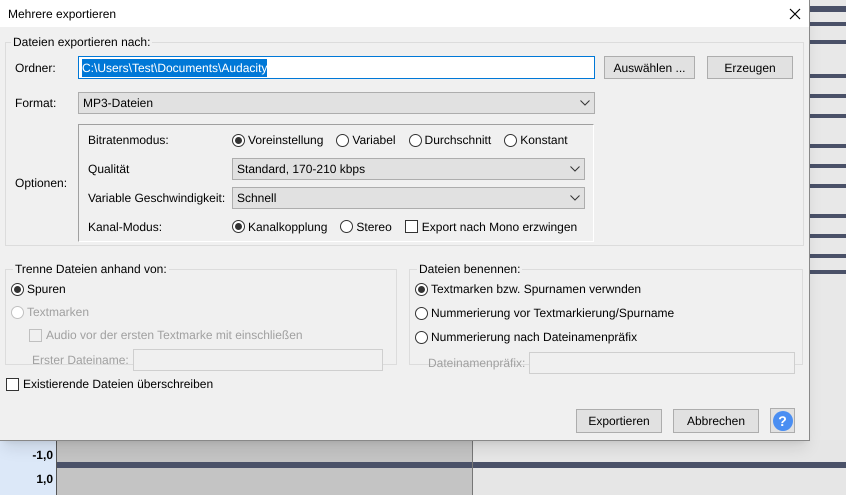 Image resolution: width=846 pixels, height=495 pixels. What do you see at coordinates (500, 227) in the screenshot?
I see `checkbox-label: Export nach Mono erzwingen` at bounding box center [500, 227].